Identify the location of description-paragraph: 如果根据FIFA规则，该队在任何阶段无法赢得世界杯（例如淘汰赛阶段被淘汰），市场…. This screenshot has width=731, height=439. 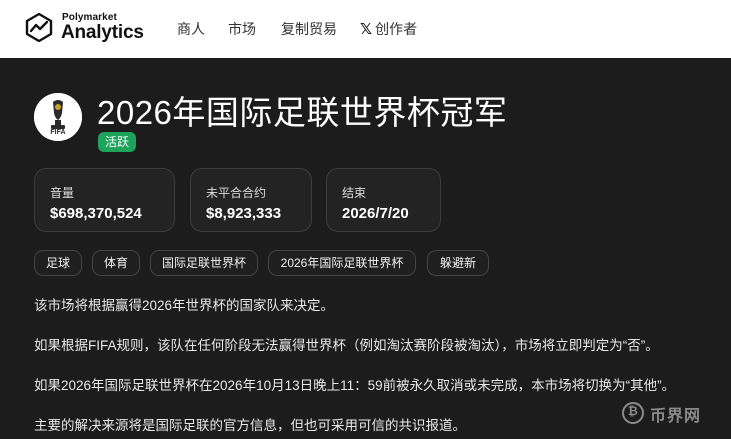
(346, 345).